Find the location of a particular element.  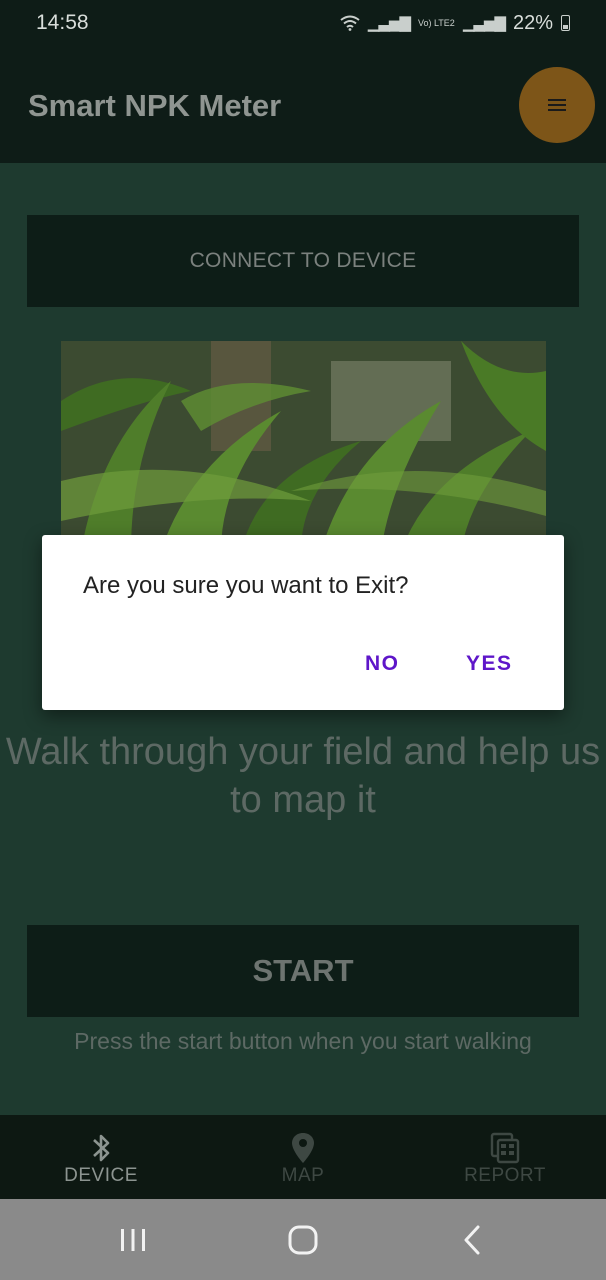

menu-button is located at coordinates (557, 105).